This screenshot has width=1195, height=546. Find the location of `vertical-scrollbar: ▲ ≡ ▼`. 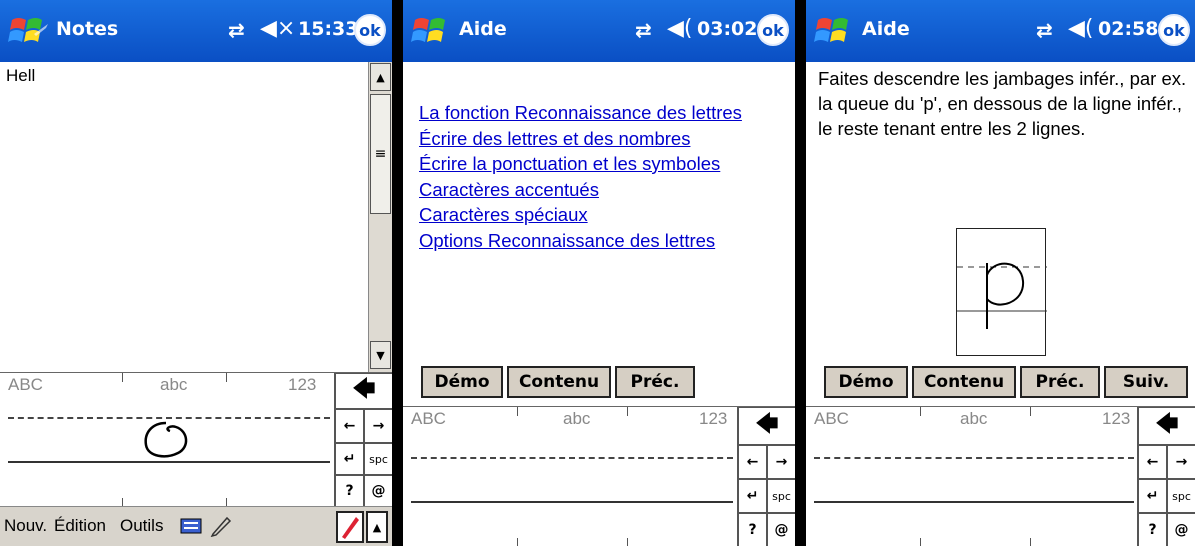

vertical-scrollbar: ▲ ≡ ▼ is located at coordinates (380, 217).